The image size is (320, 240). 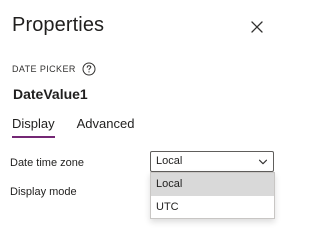 I want to click on control-kind-row: DATE PICKER, so click(x=54, y=69).